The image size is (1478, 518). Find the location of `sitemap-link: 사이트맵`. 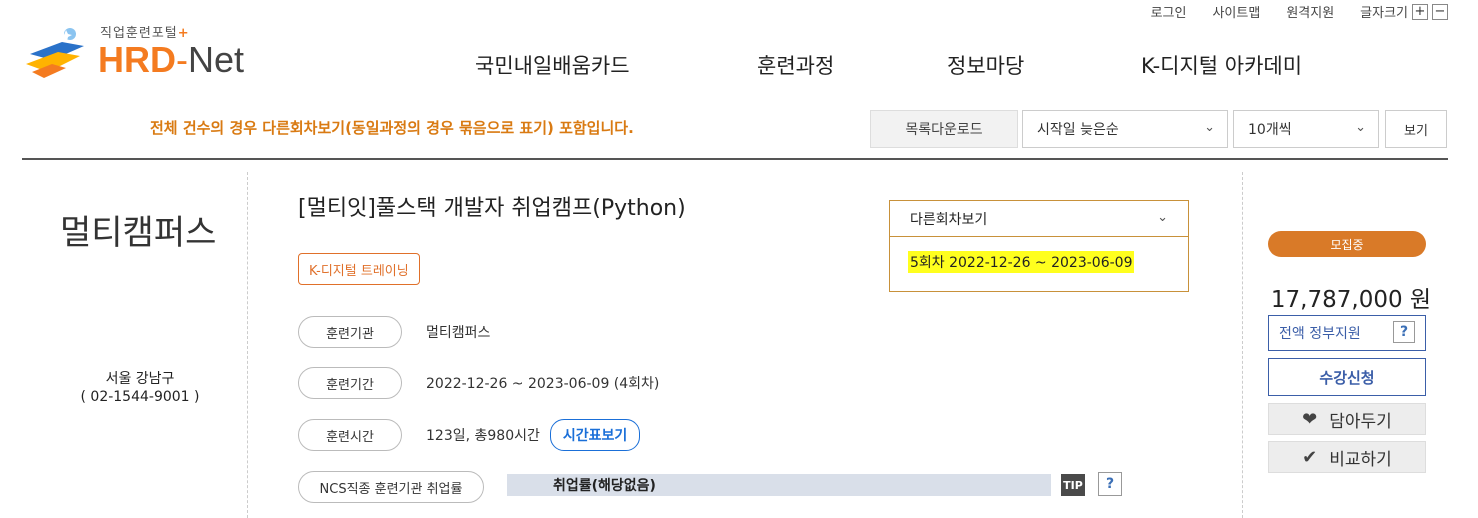

sitemap-link: 사이트맵 is located at coordinates (1236, 11).